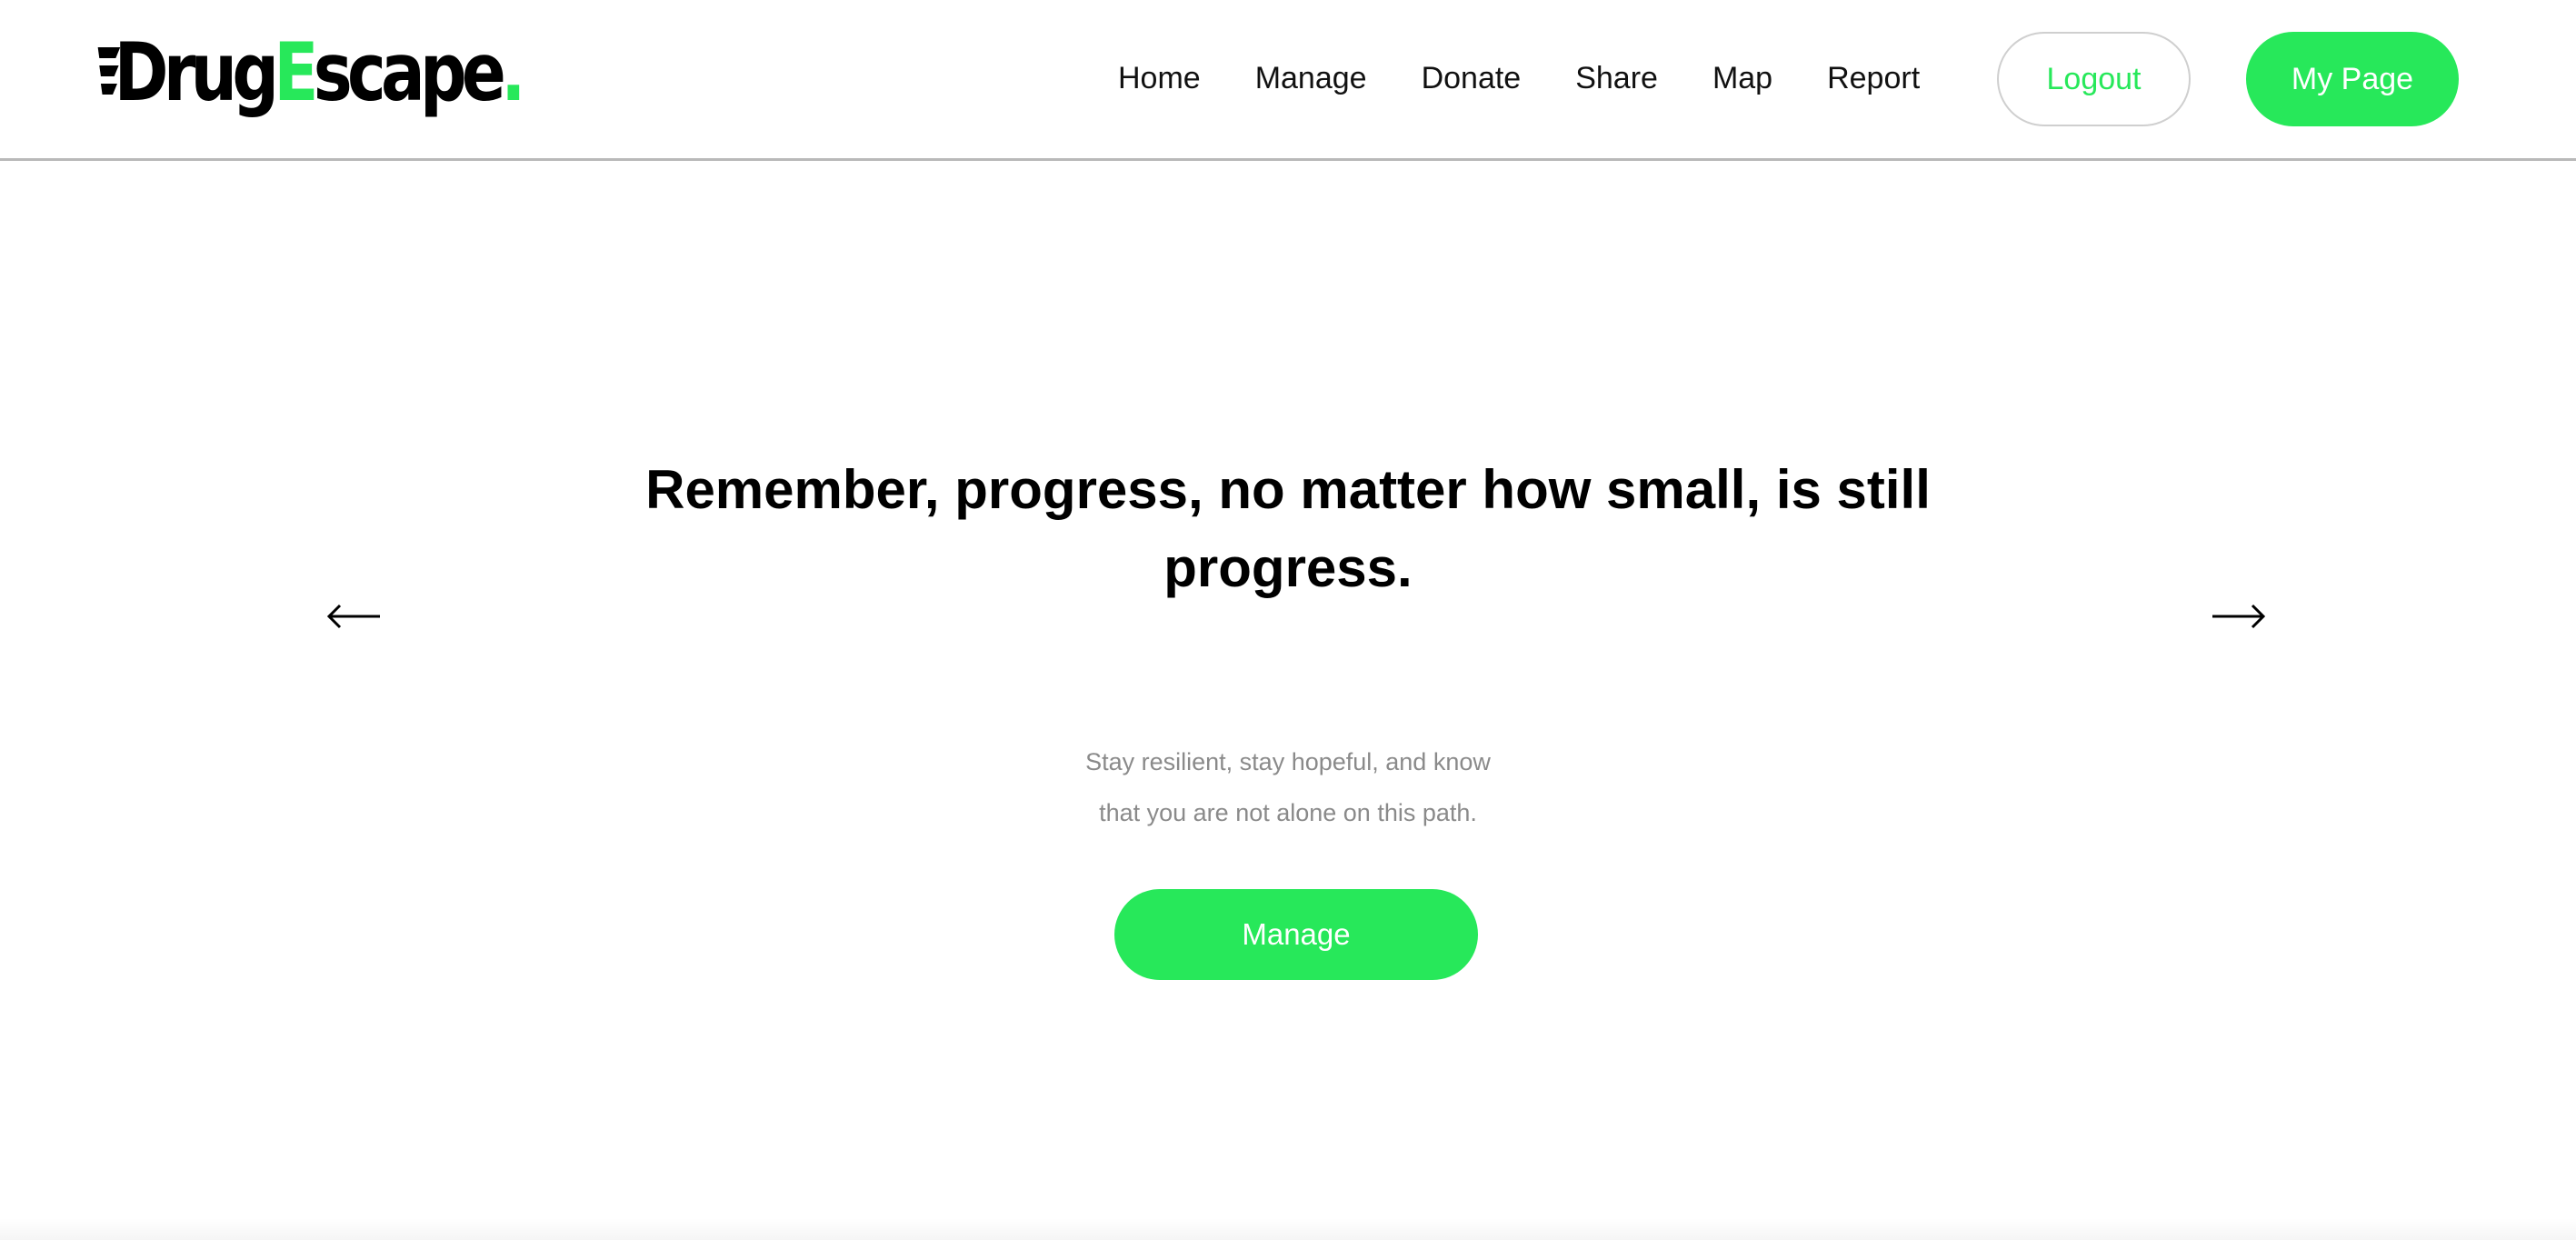 This screenshot has width=2576, height=1240. I want to click on nav-map: Map, so click(1742, 78).